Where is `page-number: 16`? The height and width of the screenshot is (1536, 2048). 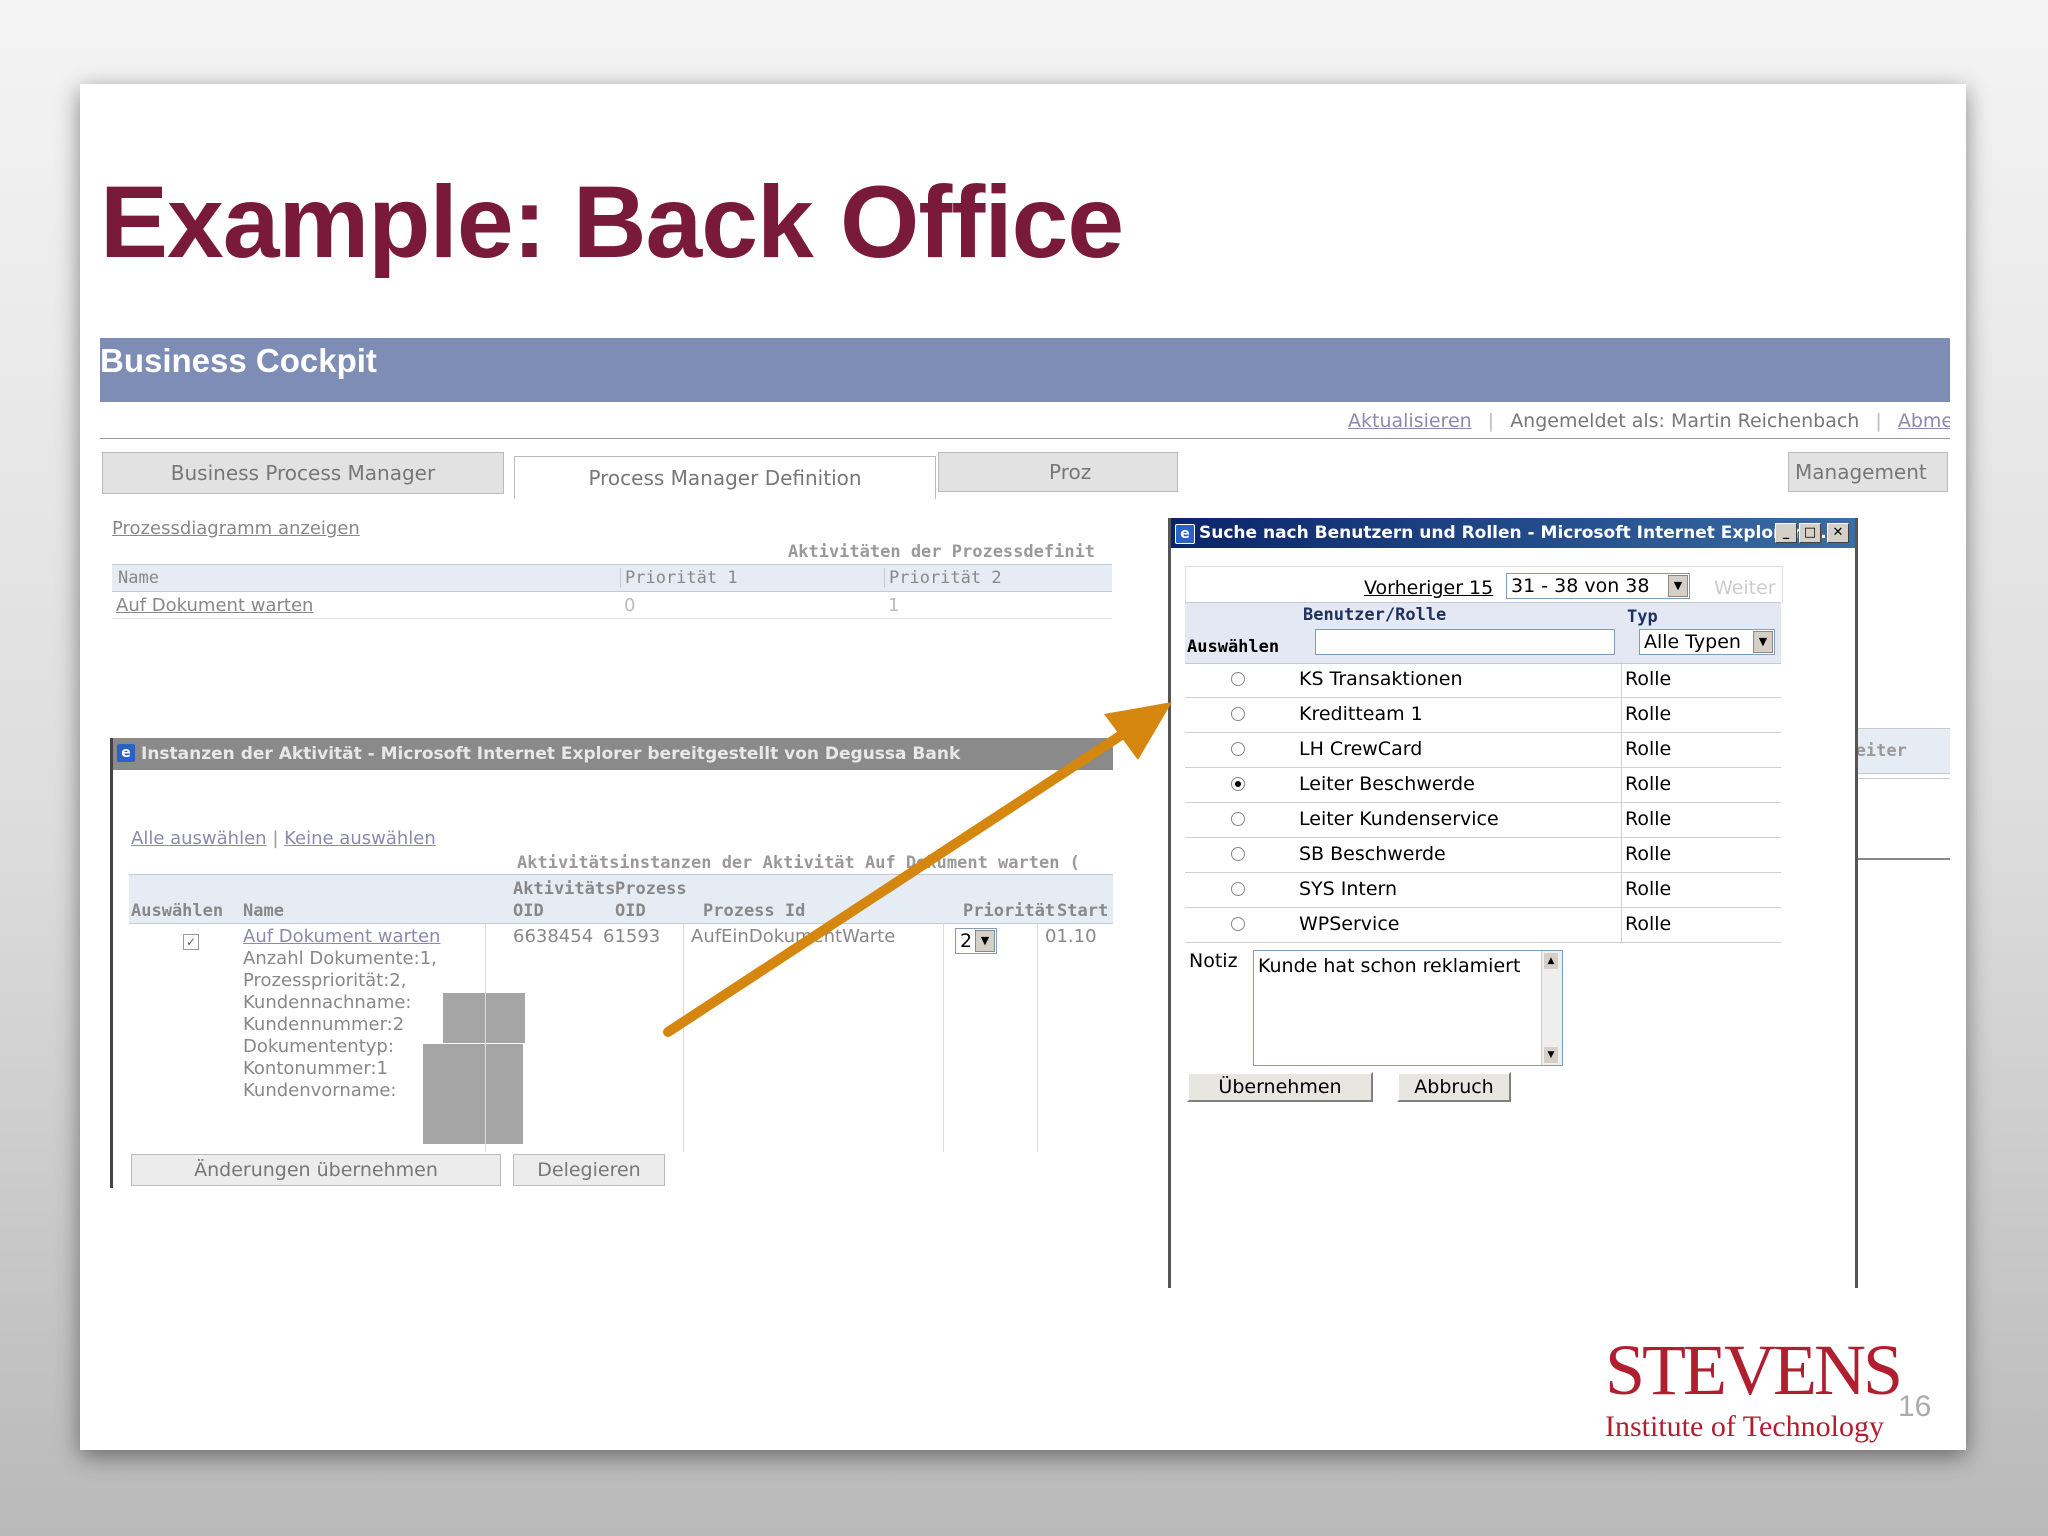 page-number: 16 is located at coordinates (1915, 1406).